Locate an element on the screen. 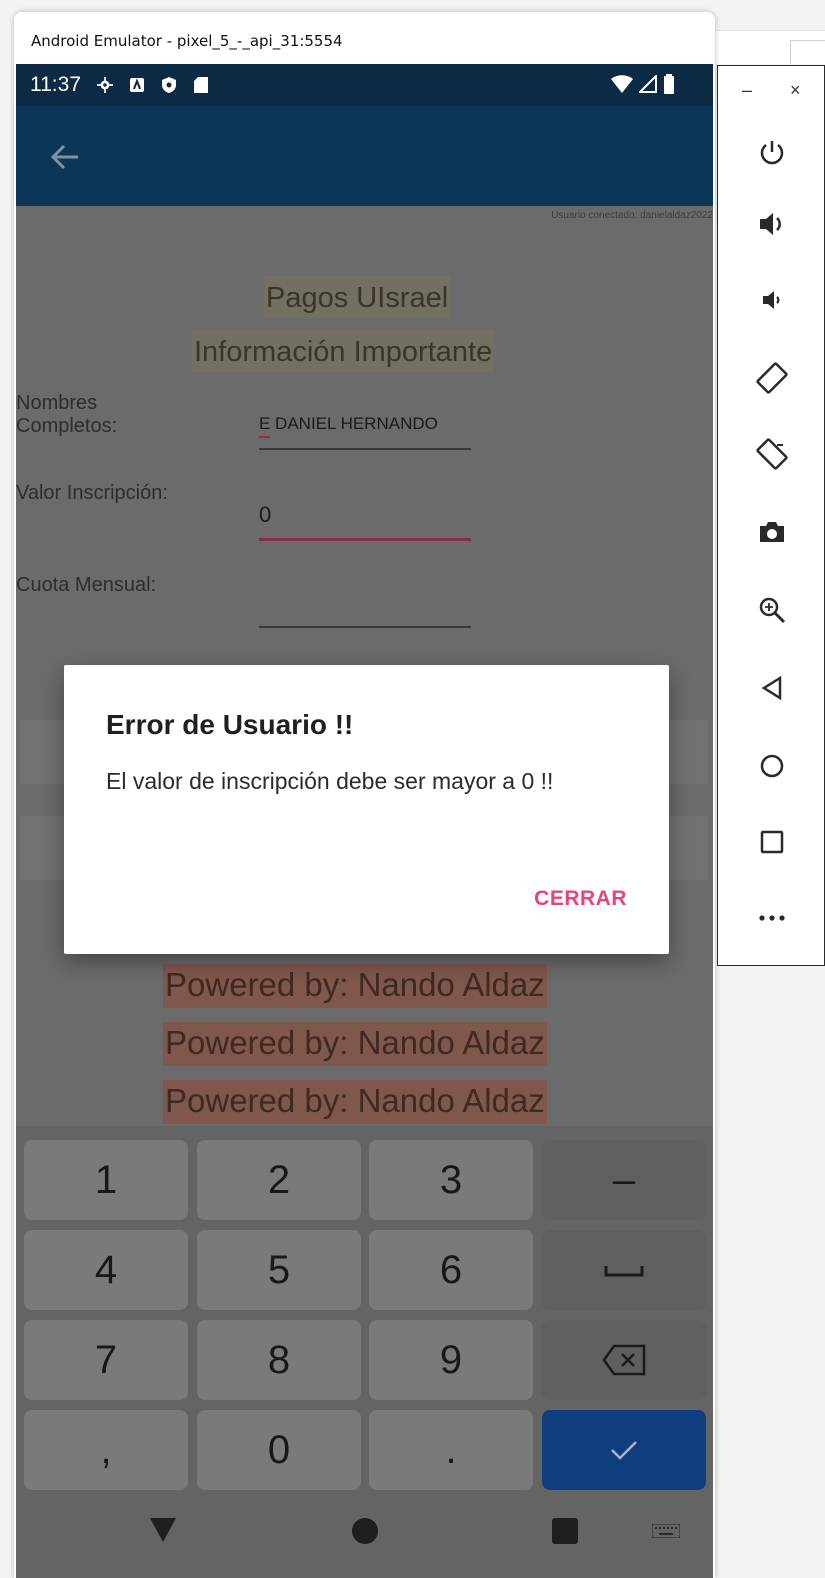  desktop-background-fragment is located at coordinates (807, 52).